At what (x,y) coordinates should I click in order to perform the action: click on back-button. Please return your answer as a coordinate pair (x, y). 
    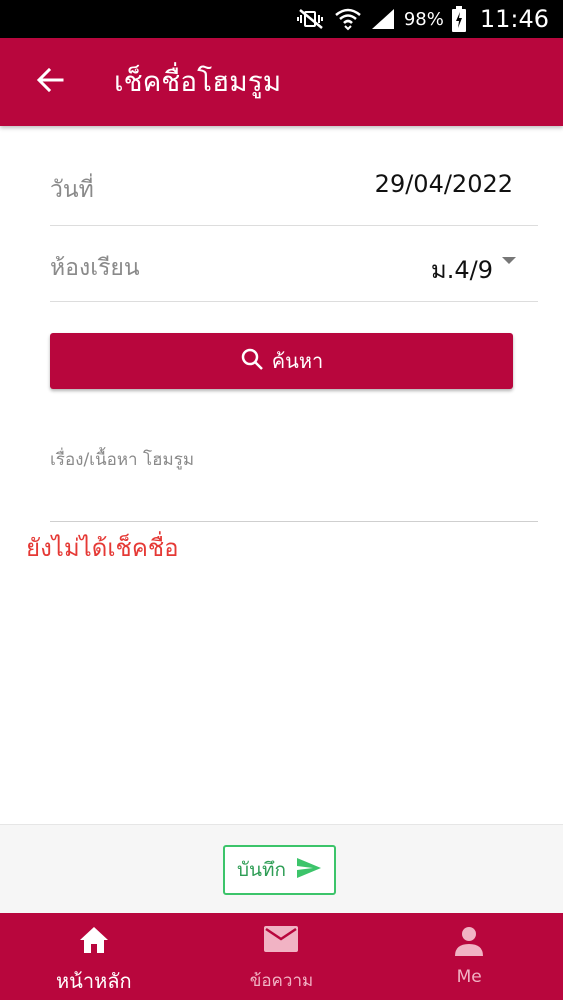
    Looking at the image, I should click on (50, 82).